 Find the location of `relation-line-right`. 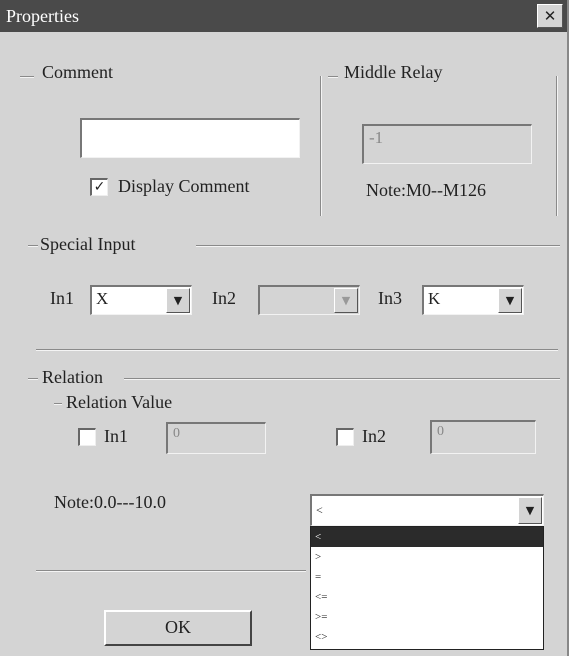

relation-line-right is located at coordinates (342, 379).